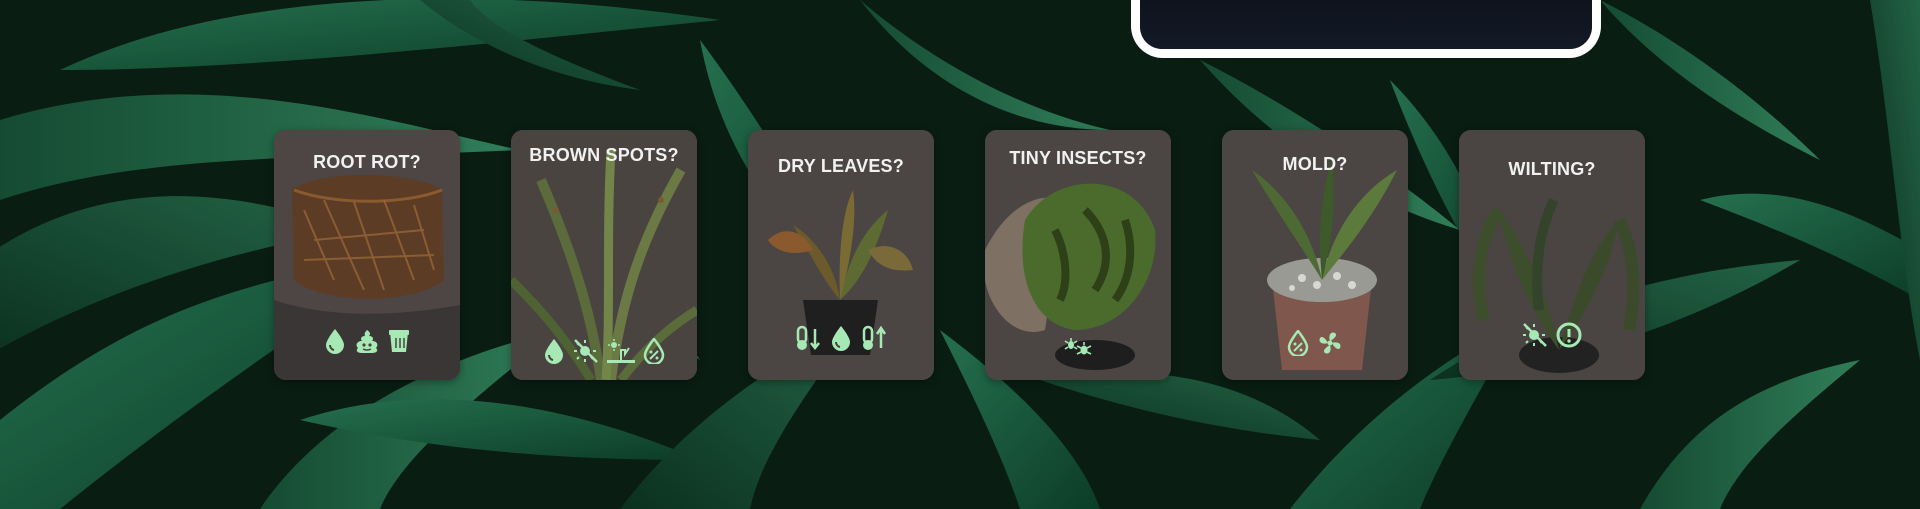 This screenshot has height=509, width=1920. Describe the element at coordinates (1330, 343) in the screenshot. I see `fan-icon` at that location.